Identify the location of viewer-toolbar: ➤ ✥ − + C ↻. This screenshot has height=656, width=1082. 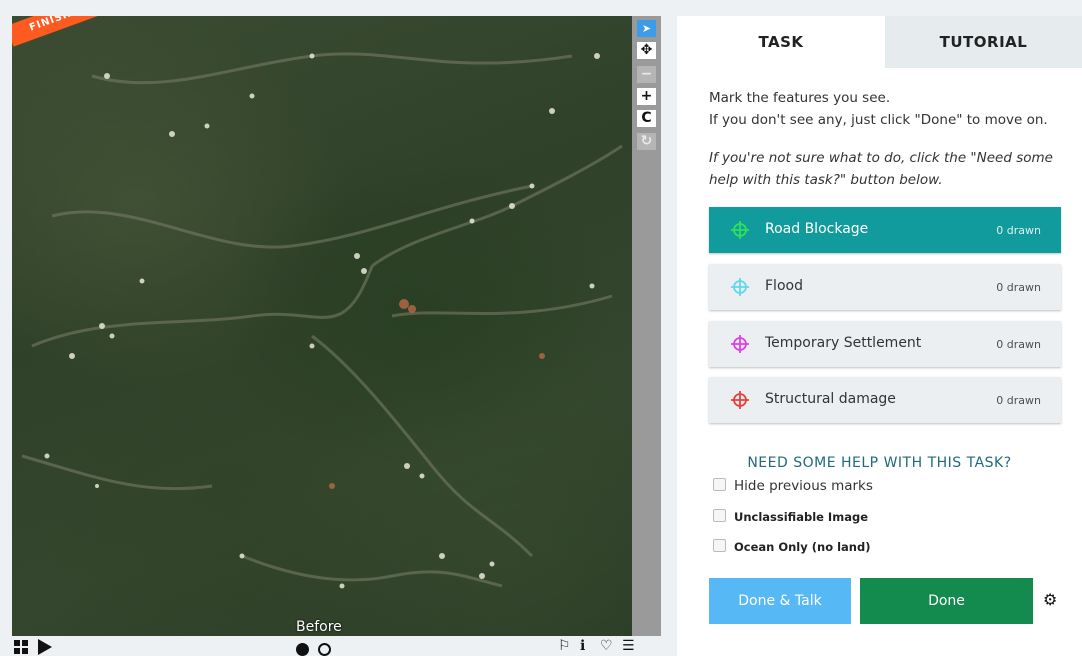
(646, 326).